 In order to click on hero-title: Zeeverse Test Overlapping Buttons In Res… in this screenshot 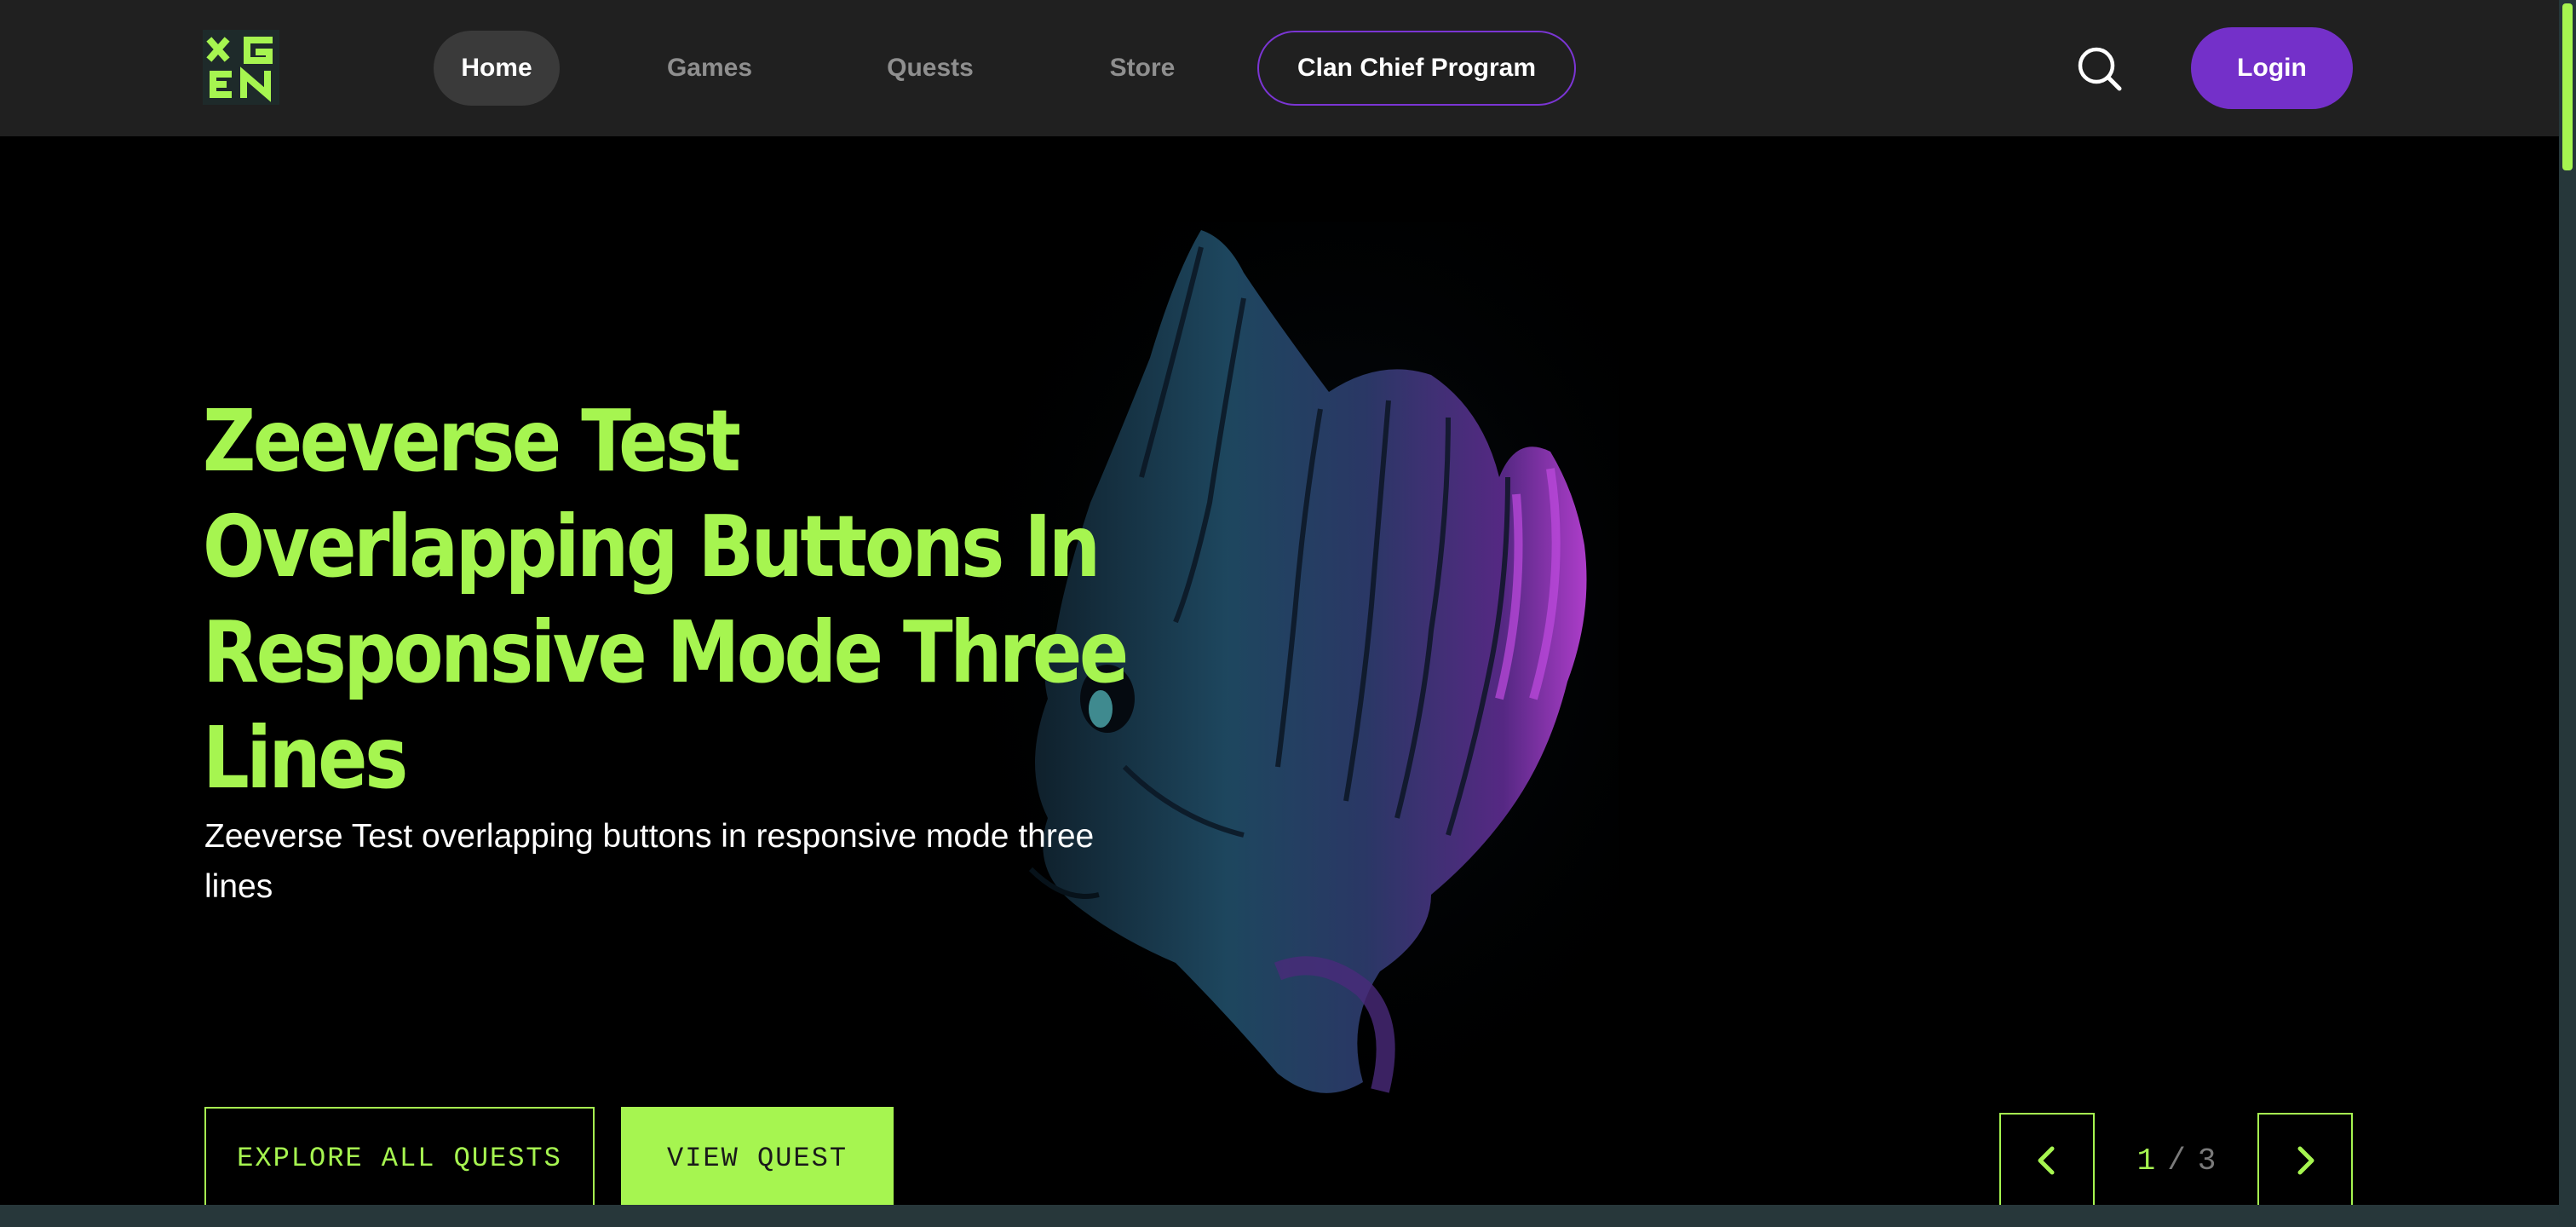, I will do `click(666, 599)`.